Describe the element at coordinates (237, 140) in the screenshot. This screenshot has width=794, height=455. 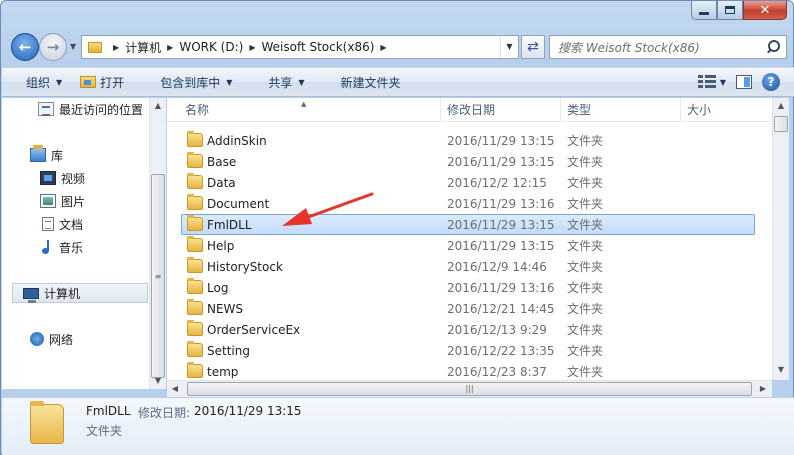
I see `file-name: AddinSkin` at that location.